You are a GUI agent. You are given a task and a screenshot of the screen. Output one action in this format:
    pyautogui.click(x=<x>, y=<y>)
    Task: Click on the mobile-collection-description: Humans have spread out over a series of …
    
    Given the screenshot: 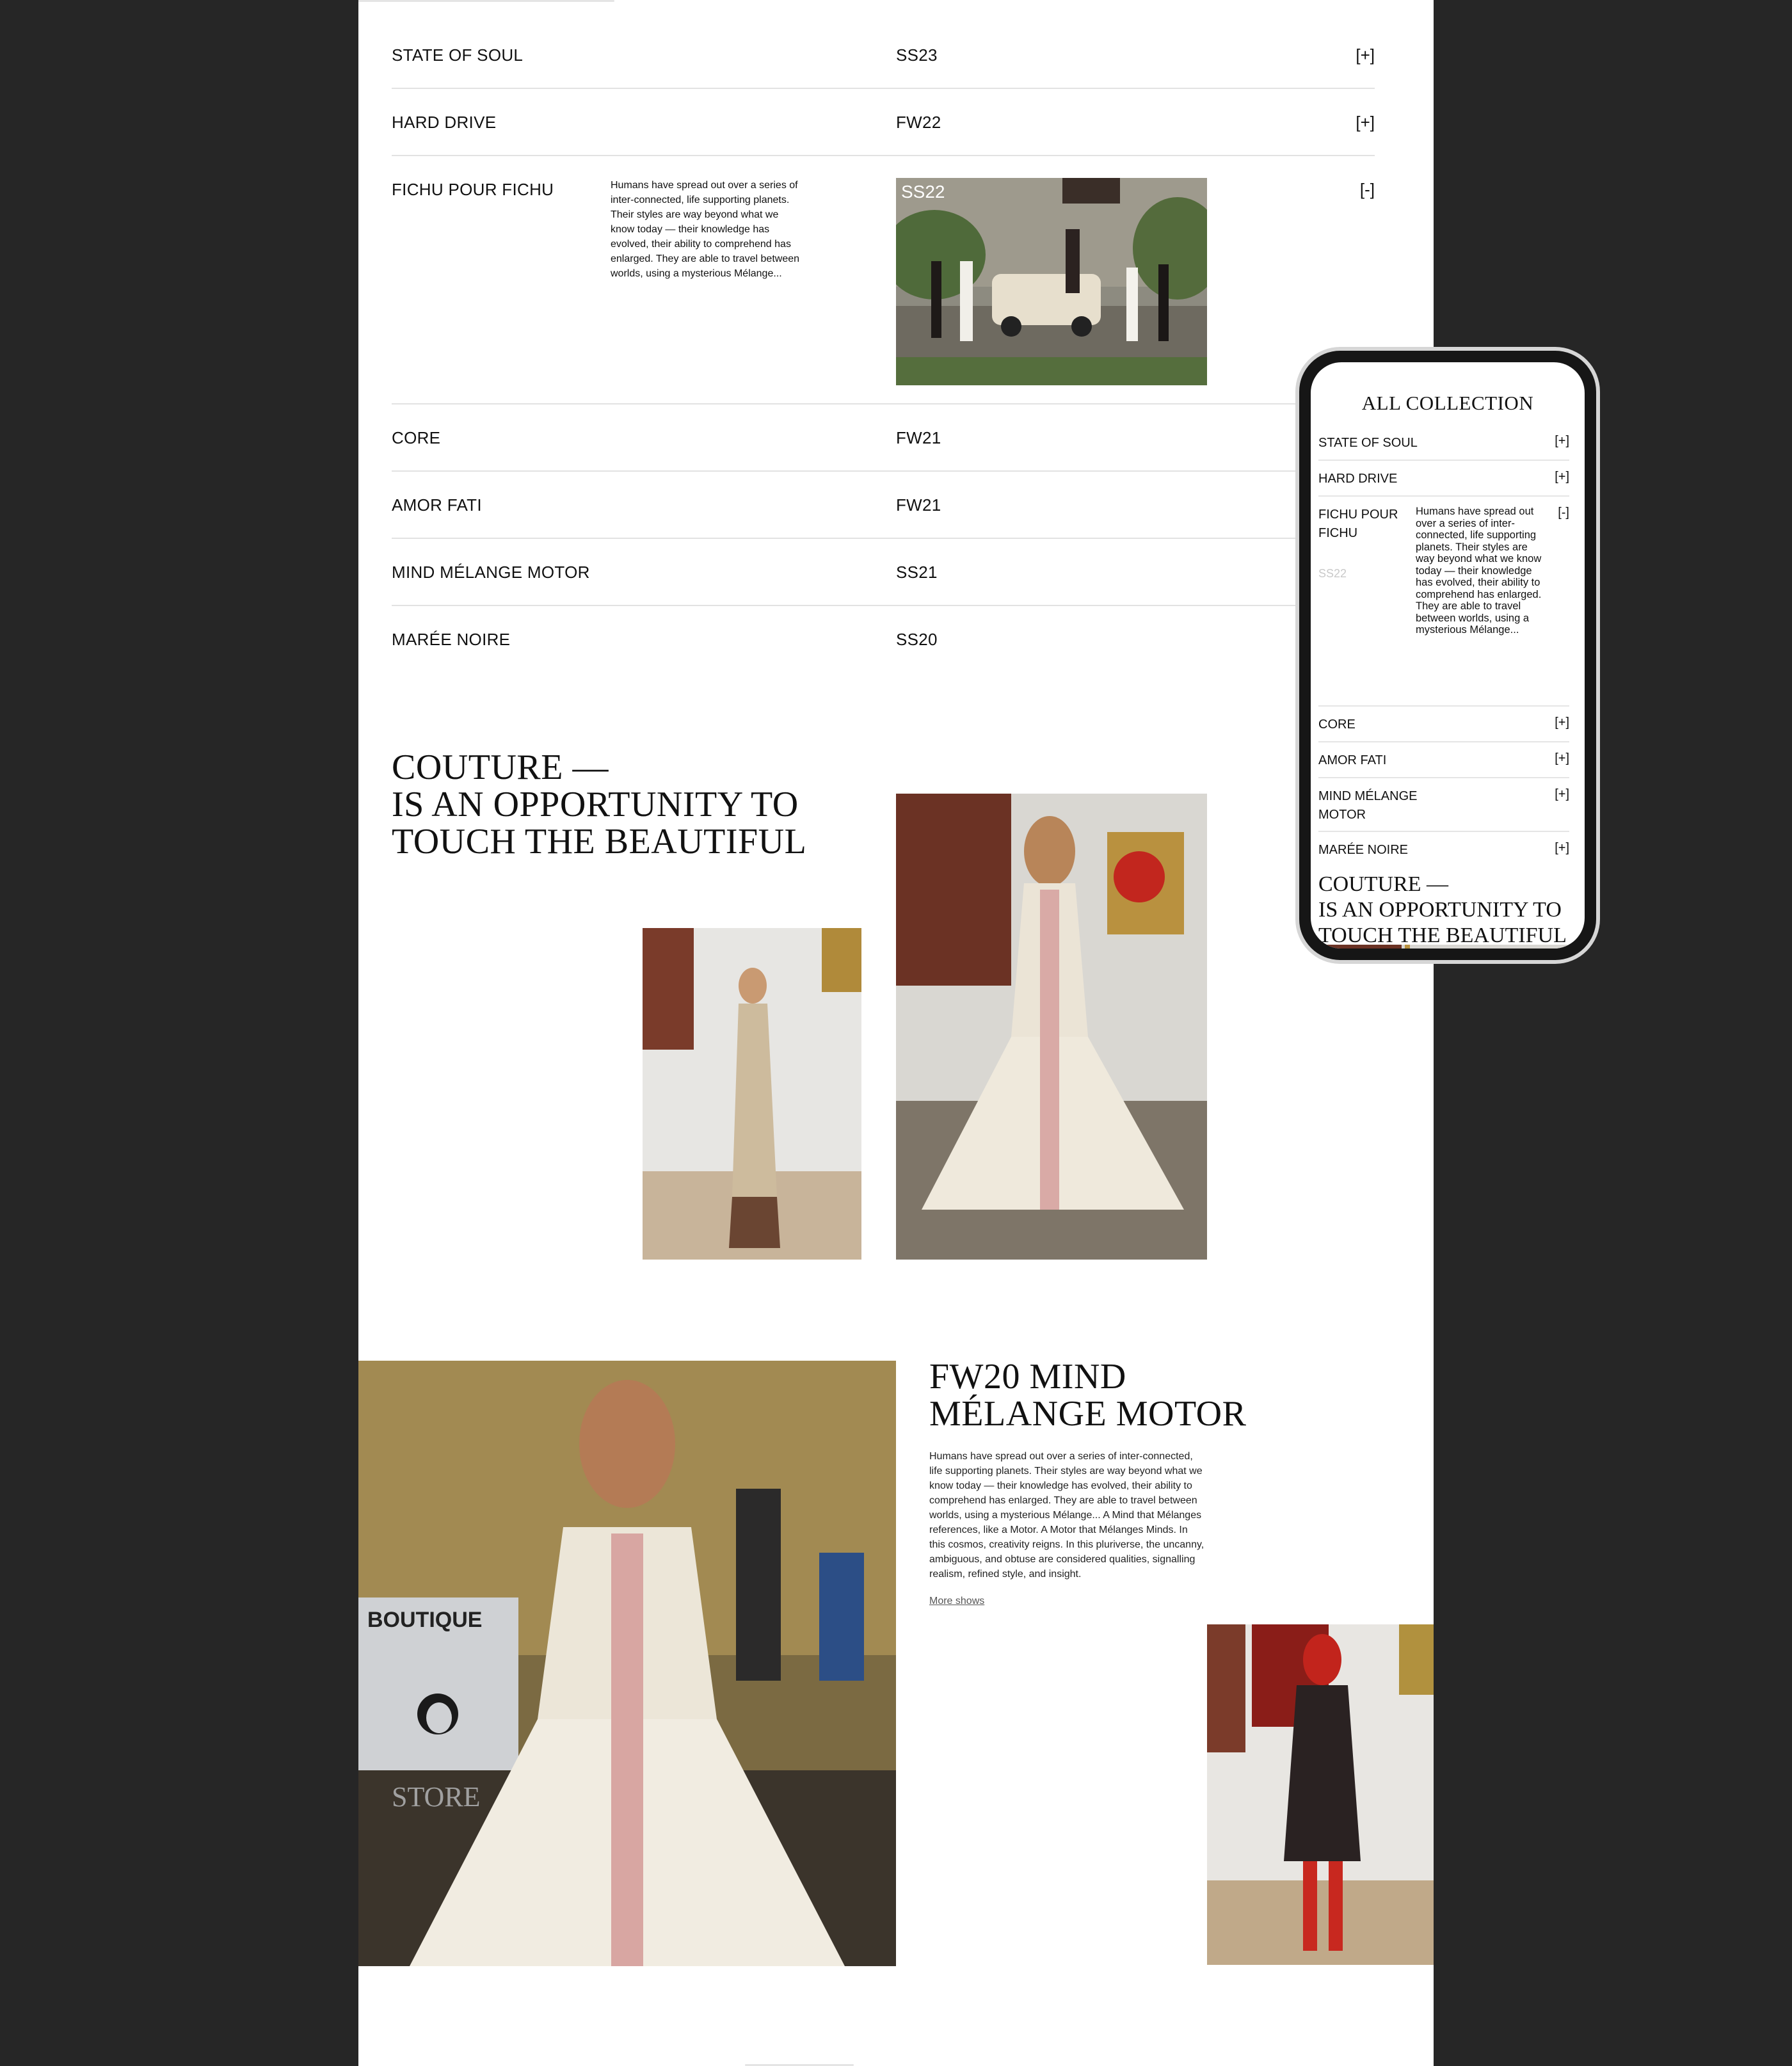 What is the action you would take?
    pyautogui.click(x=1479, y=571)
    